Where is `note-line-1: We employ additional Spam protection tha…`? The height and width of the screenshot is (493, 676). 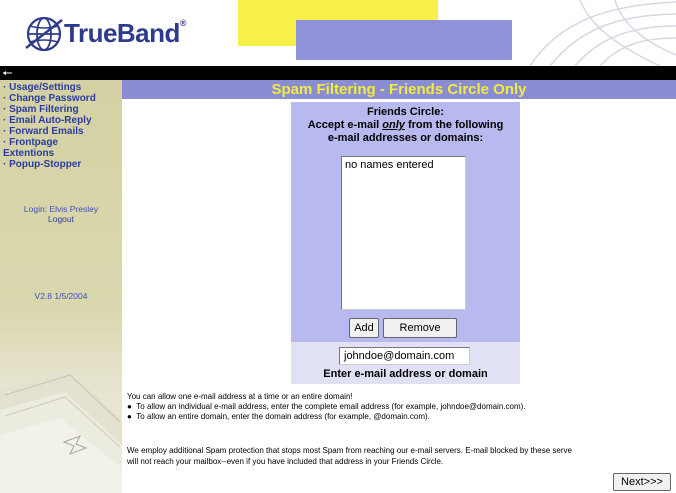
note-line-1: We employ additional Spam protection tha… is located at coordinates (349, 450).